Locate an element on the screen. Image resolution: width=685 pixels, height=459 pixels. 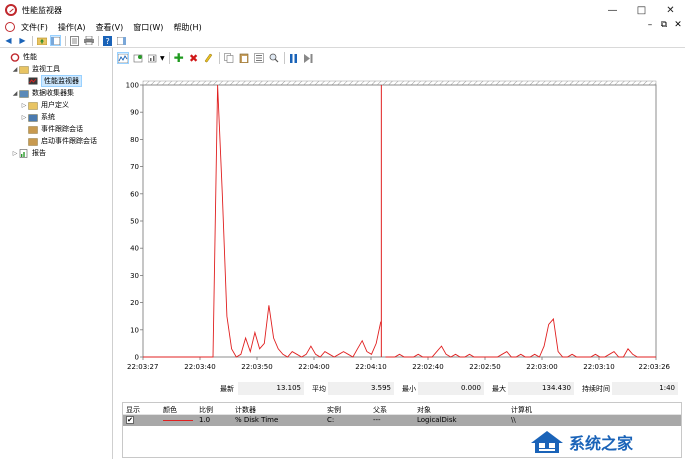
tree-item-label: 报告 is located at coordinates (39, 153).